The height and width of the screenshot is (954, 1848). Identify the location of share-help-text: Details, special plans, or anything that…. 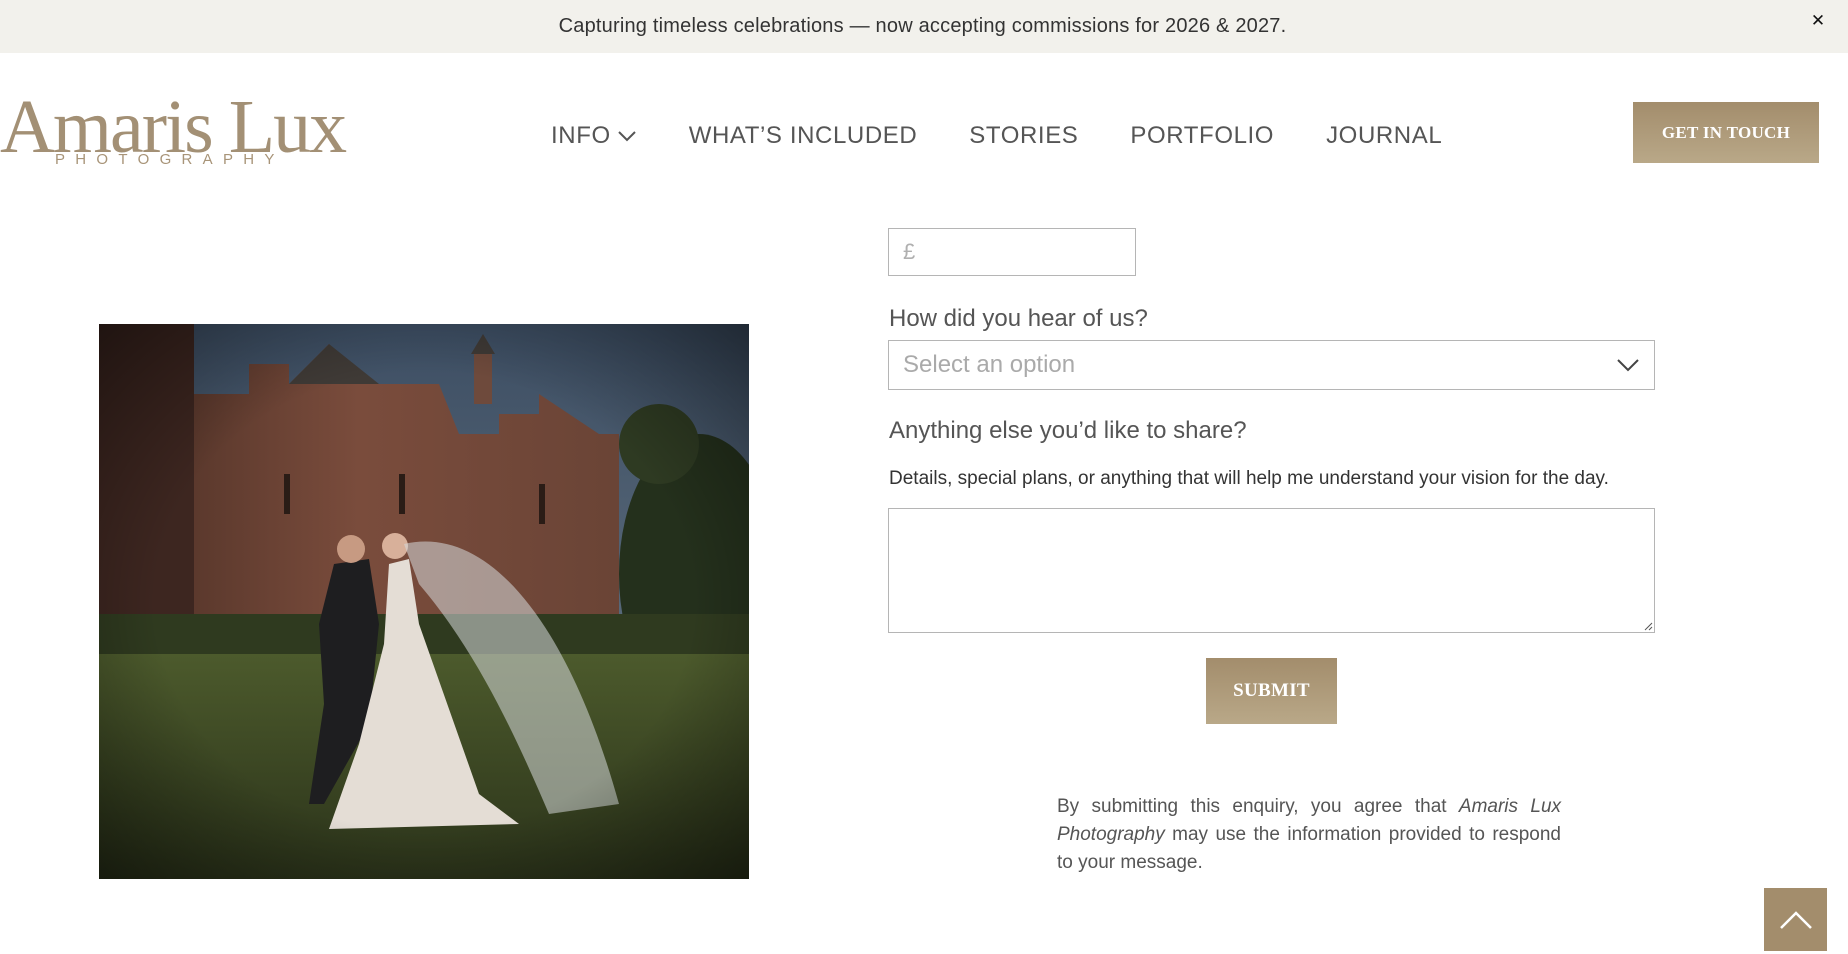
(1249, 478).